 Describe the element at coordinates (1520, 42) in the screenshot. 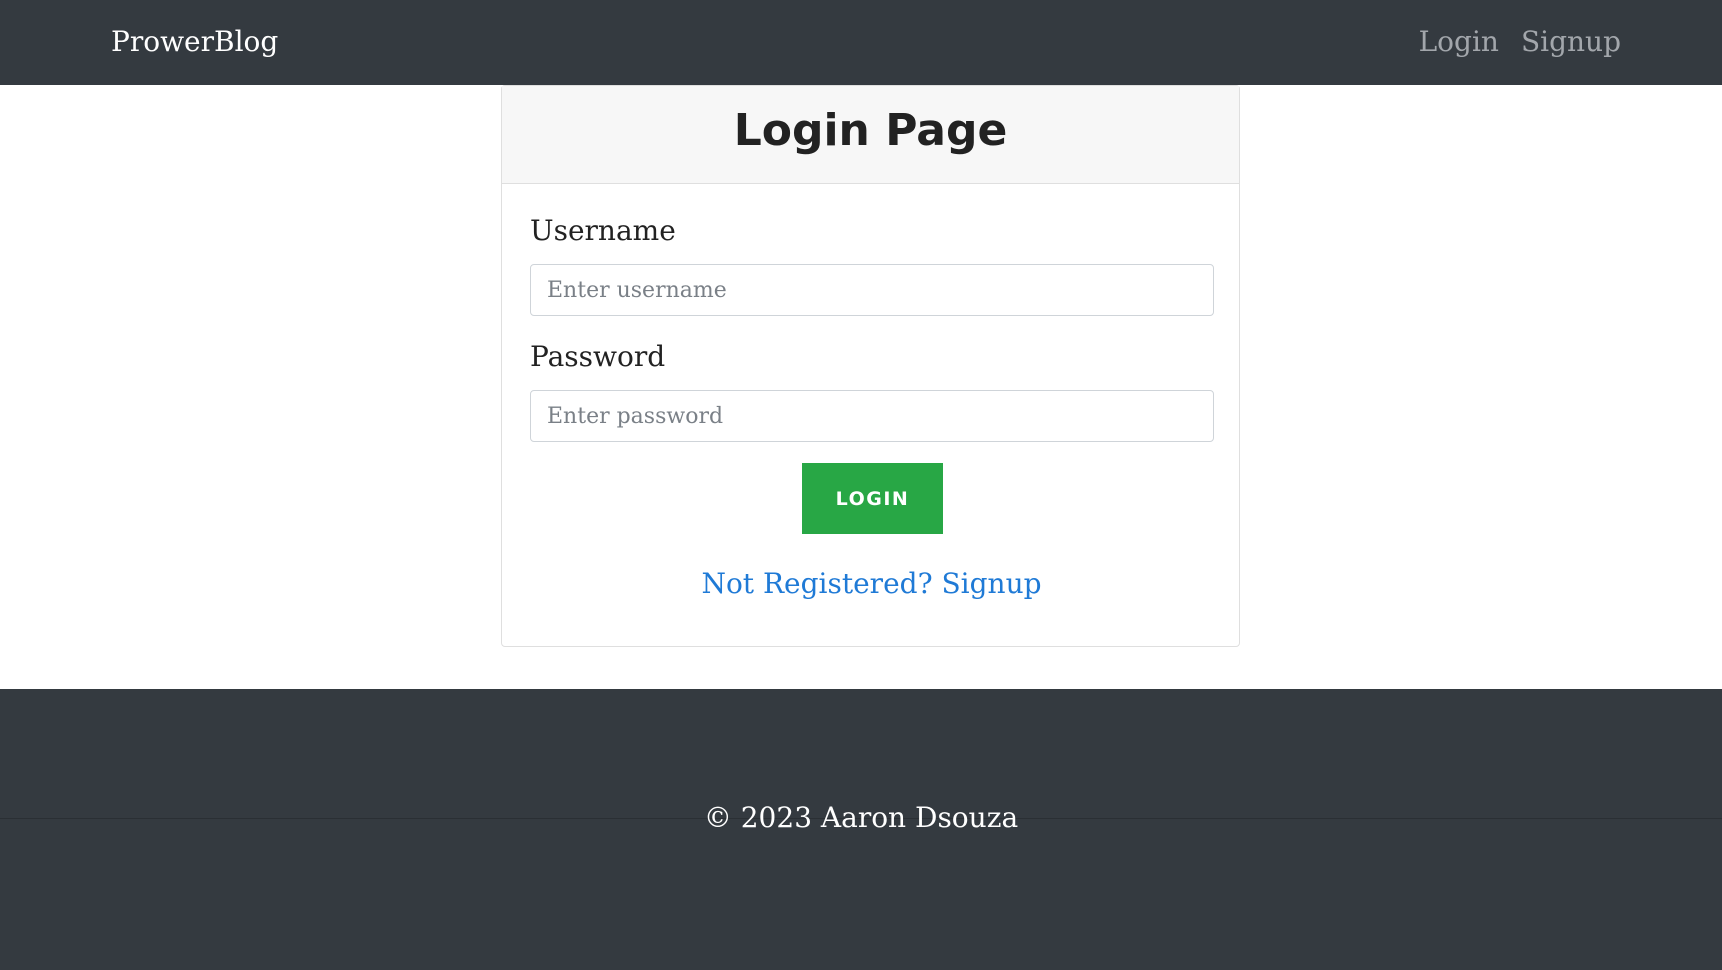

I see `nav-links: Login Signup` at that location.